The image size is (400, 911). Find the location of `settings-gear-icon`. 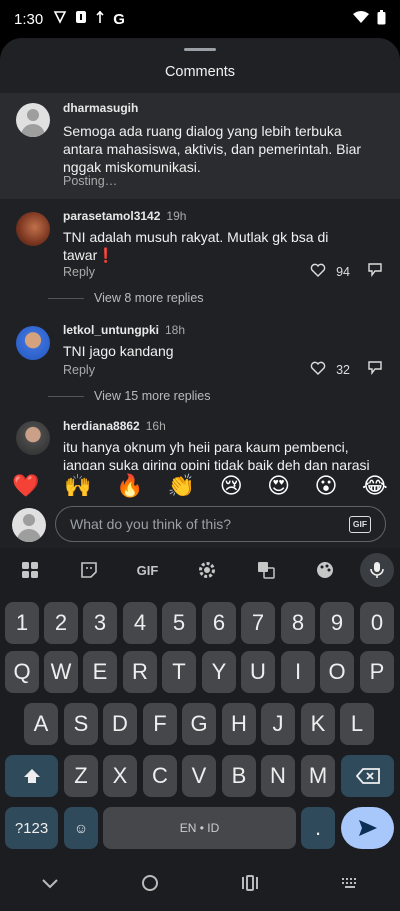

settings-gear-icon is located at coordinates (206, 570).